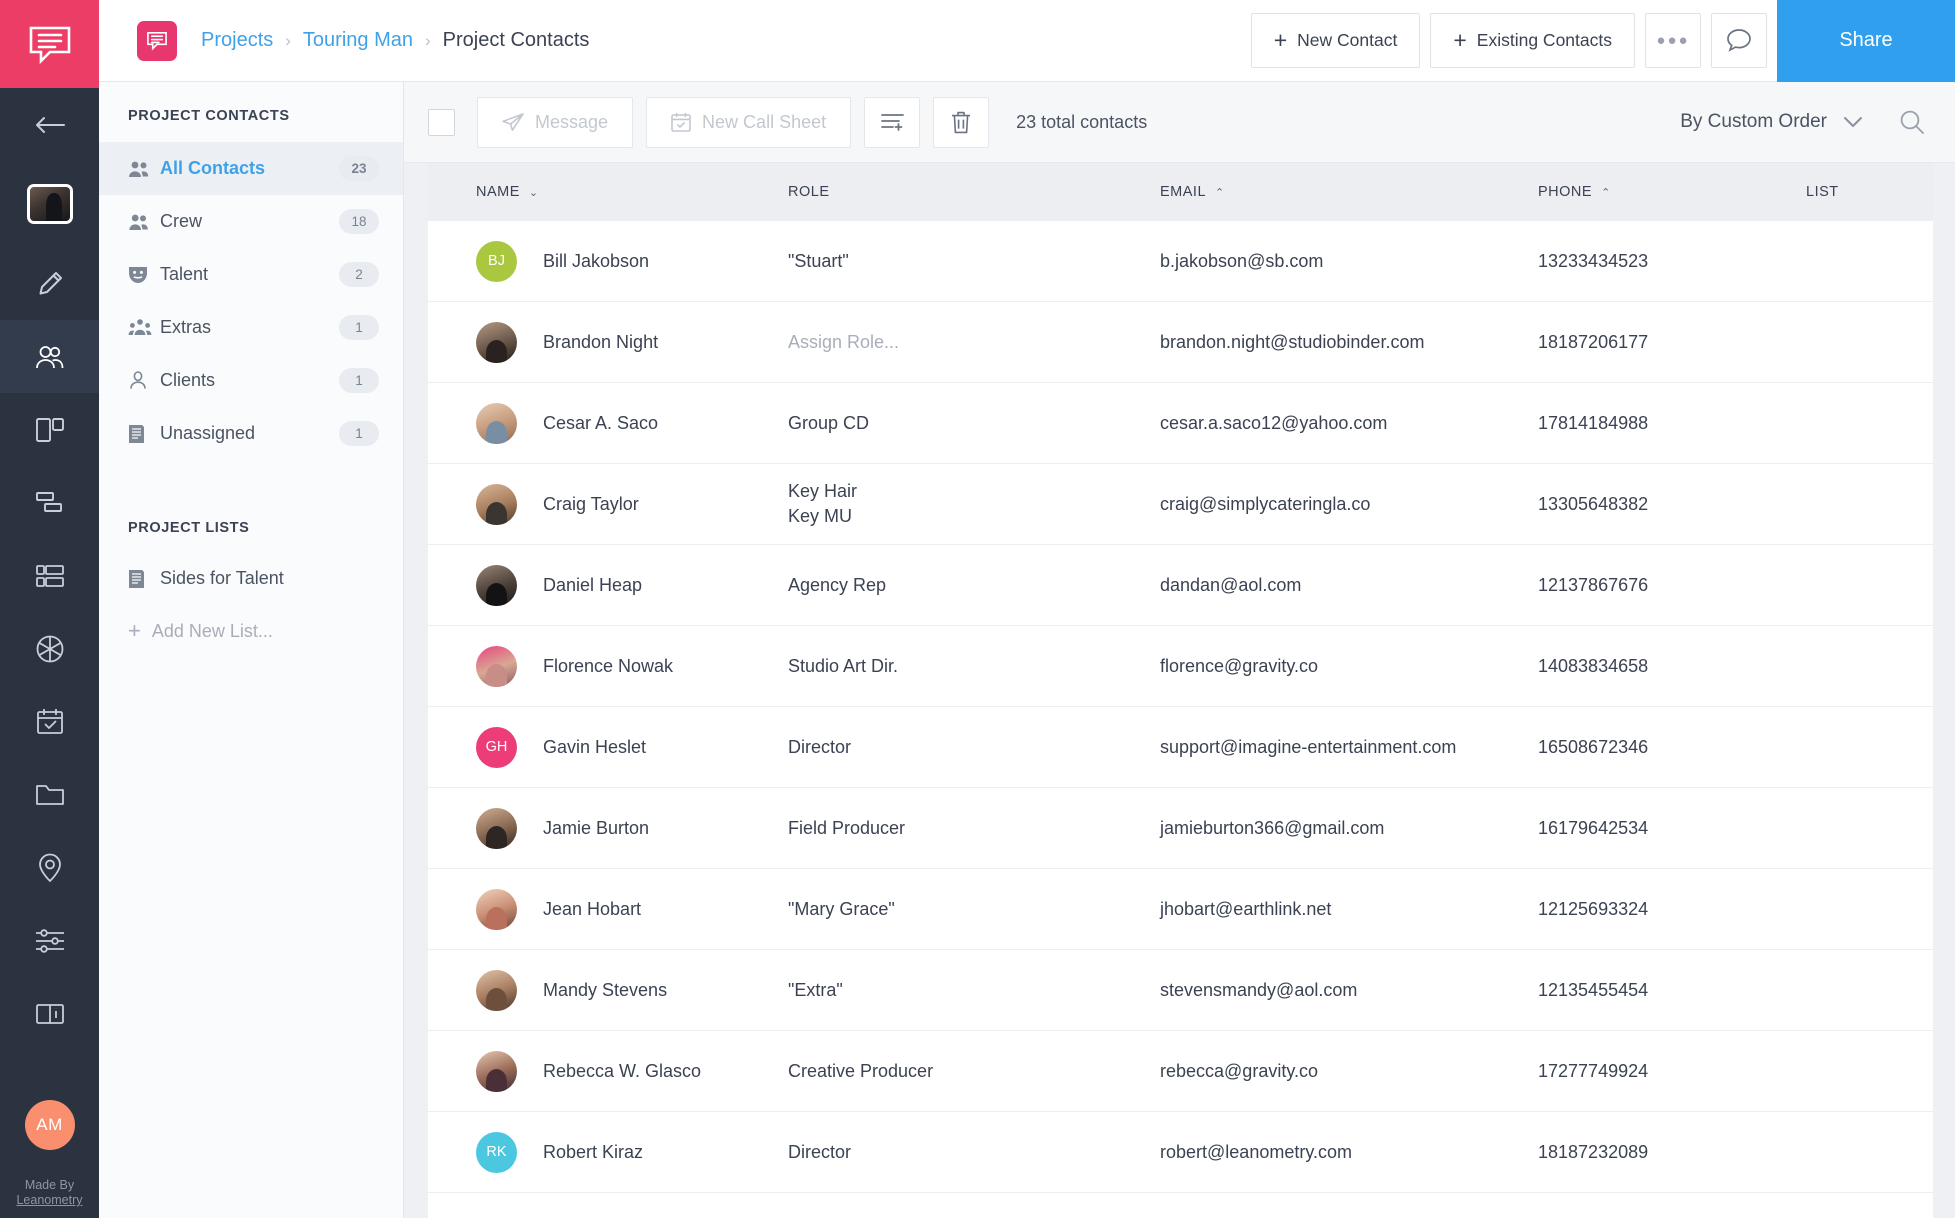 Image resolution: width=1955 pixels, height=1218 pixels. What do you see at coordinates (1672, 423) in the screenshot?
I see `contact-phone: 17814184988` at bounding box center [1672, 423].